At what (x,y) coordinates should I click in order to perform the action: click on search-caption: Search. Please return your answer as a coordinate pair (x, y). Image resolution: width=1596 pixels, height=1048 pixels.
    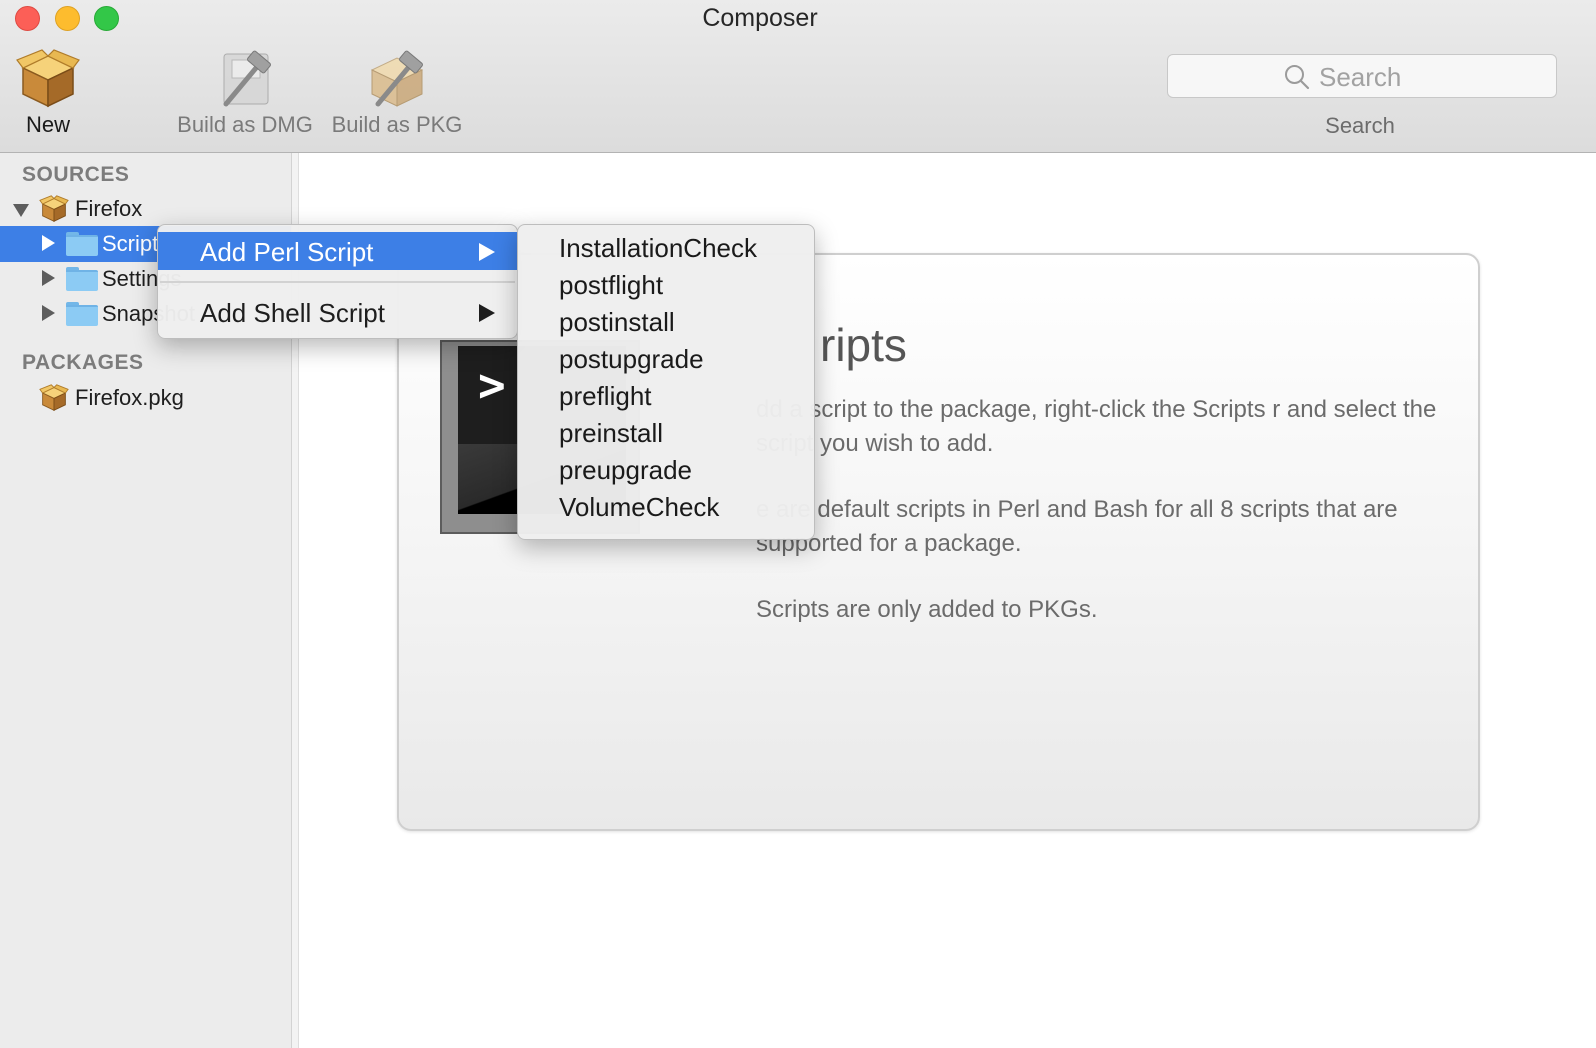
    Looking at the image, I should click on (1360, 125).